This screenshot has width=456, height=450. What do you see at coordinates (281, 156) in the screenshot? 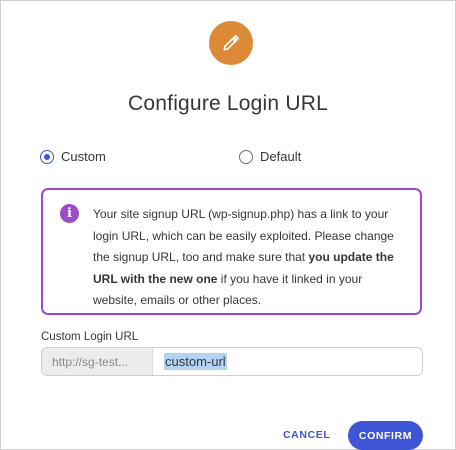
I see `default-option-label: Default` at bounding box center [281, 156].